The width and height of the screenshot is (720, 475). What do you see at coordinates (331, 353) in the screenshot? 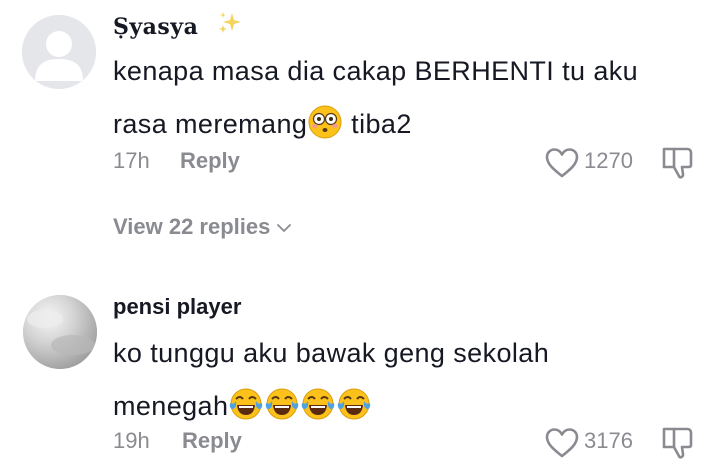
I see `comment-text-line: ko tunggu aku bawak geng sekolah` at bounding box center [331, 353].